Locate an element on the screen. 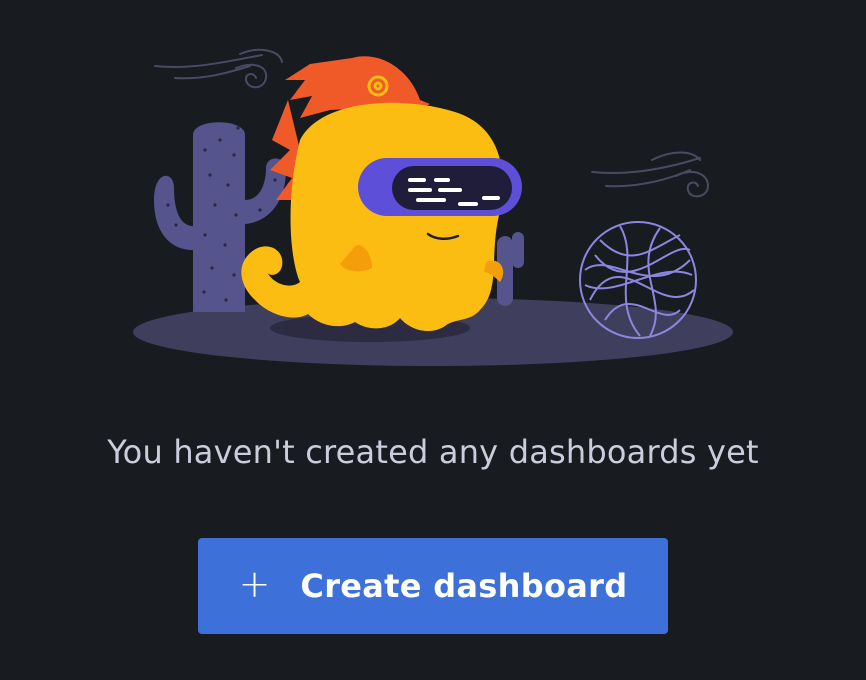 The width and height of the screenshot is (866, 680). create-dashboard-label: Create dashboard is located at coordinates (464, 586).